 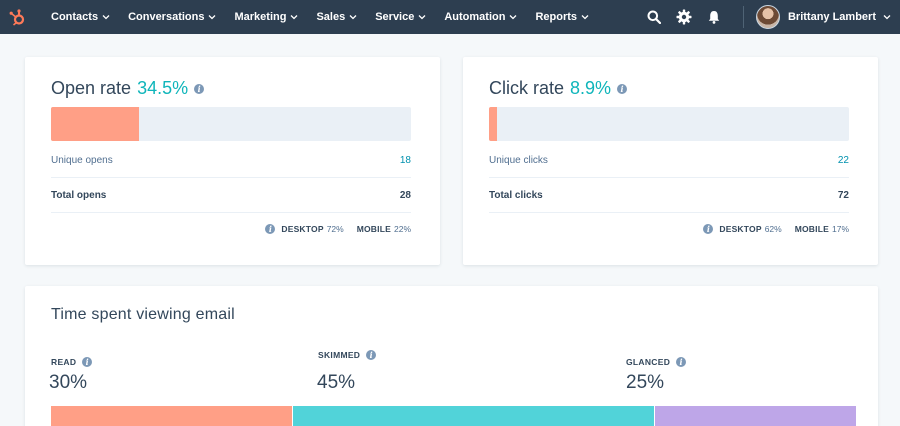 What do you see at coordinates (143, 314) in the screenshot?
I see `time-spent-title: Time spent viewing email` at bounding box center [143, 314].